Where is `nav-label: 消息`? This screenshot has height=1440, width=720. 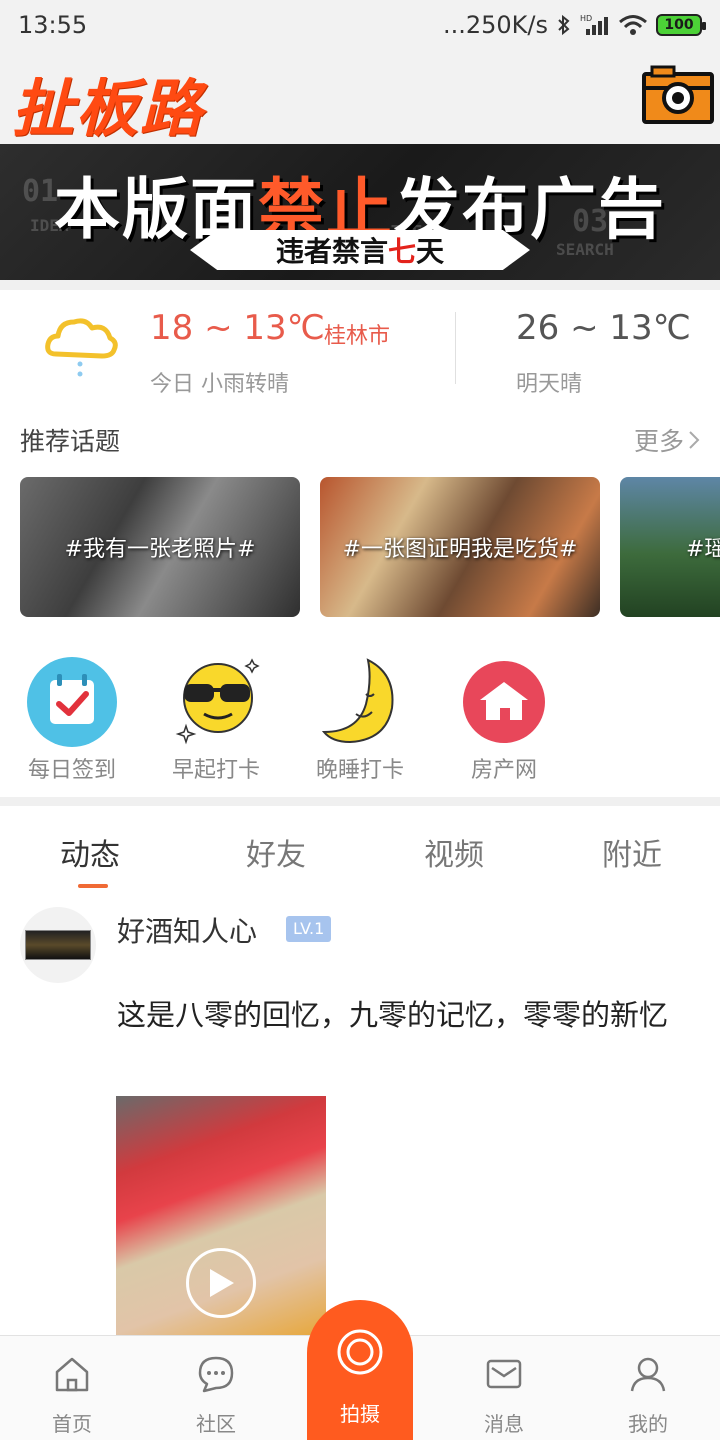 nav-label: 消息 is located at coordinates (504, 1424).